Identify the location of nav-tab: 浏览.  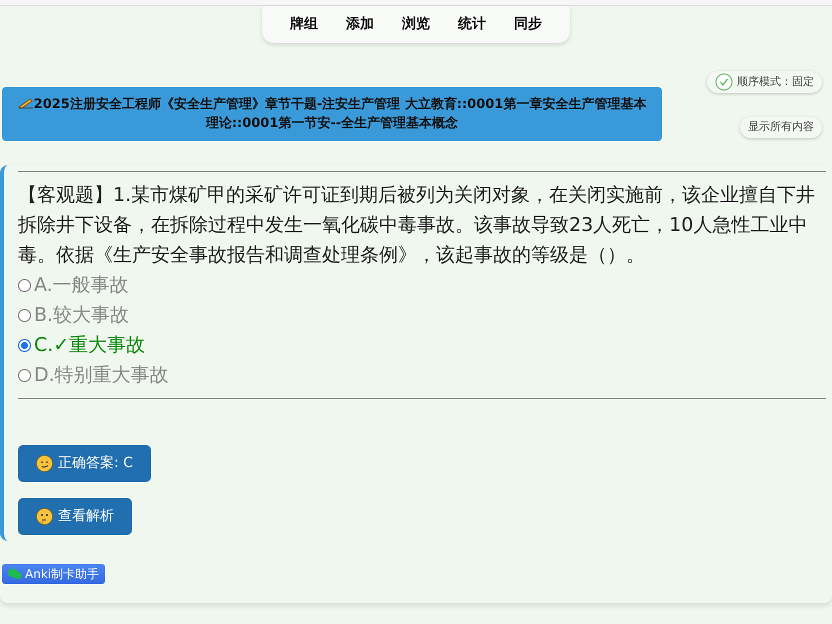
(416, 24).